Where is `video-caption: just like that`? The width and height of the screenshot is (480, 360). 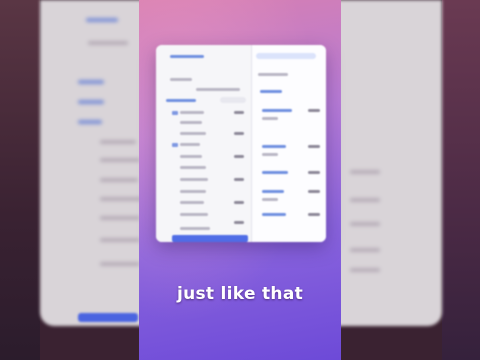
video-caption: just like that is located at coordinates (240, 294).